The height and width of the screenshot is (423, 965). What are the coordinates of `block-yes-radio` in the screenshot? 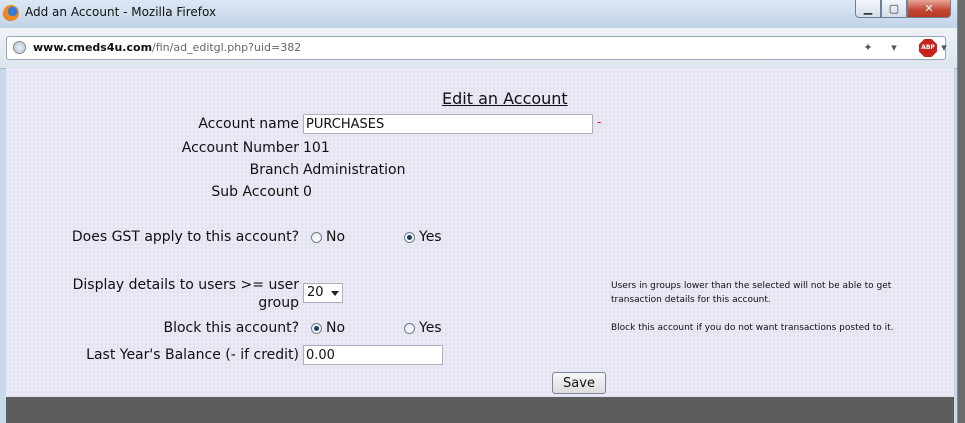 It's located at (409, 328).